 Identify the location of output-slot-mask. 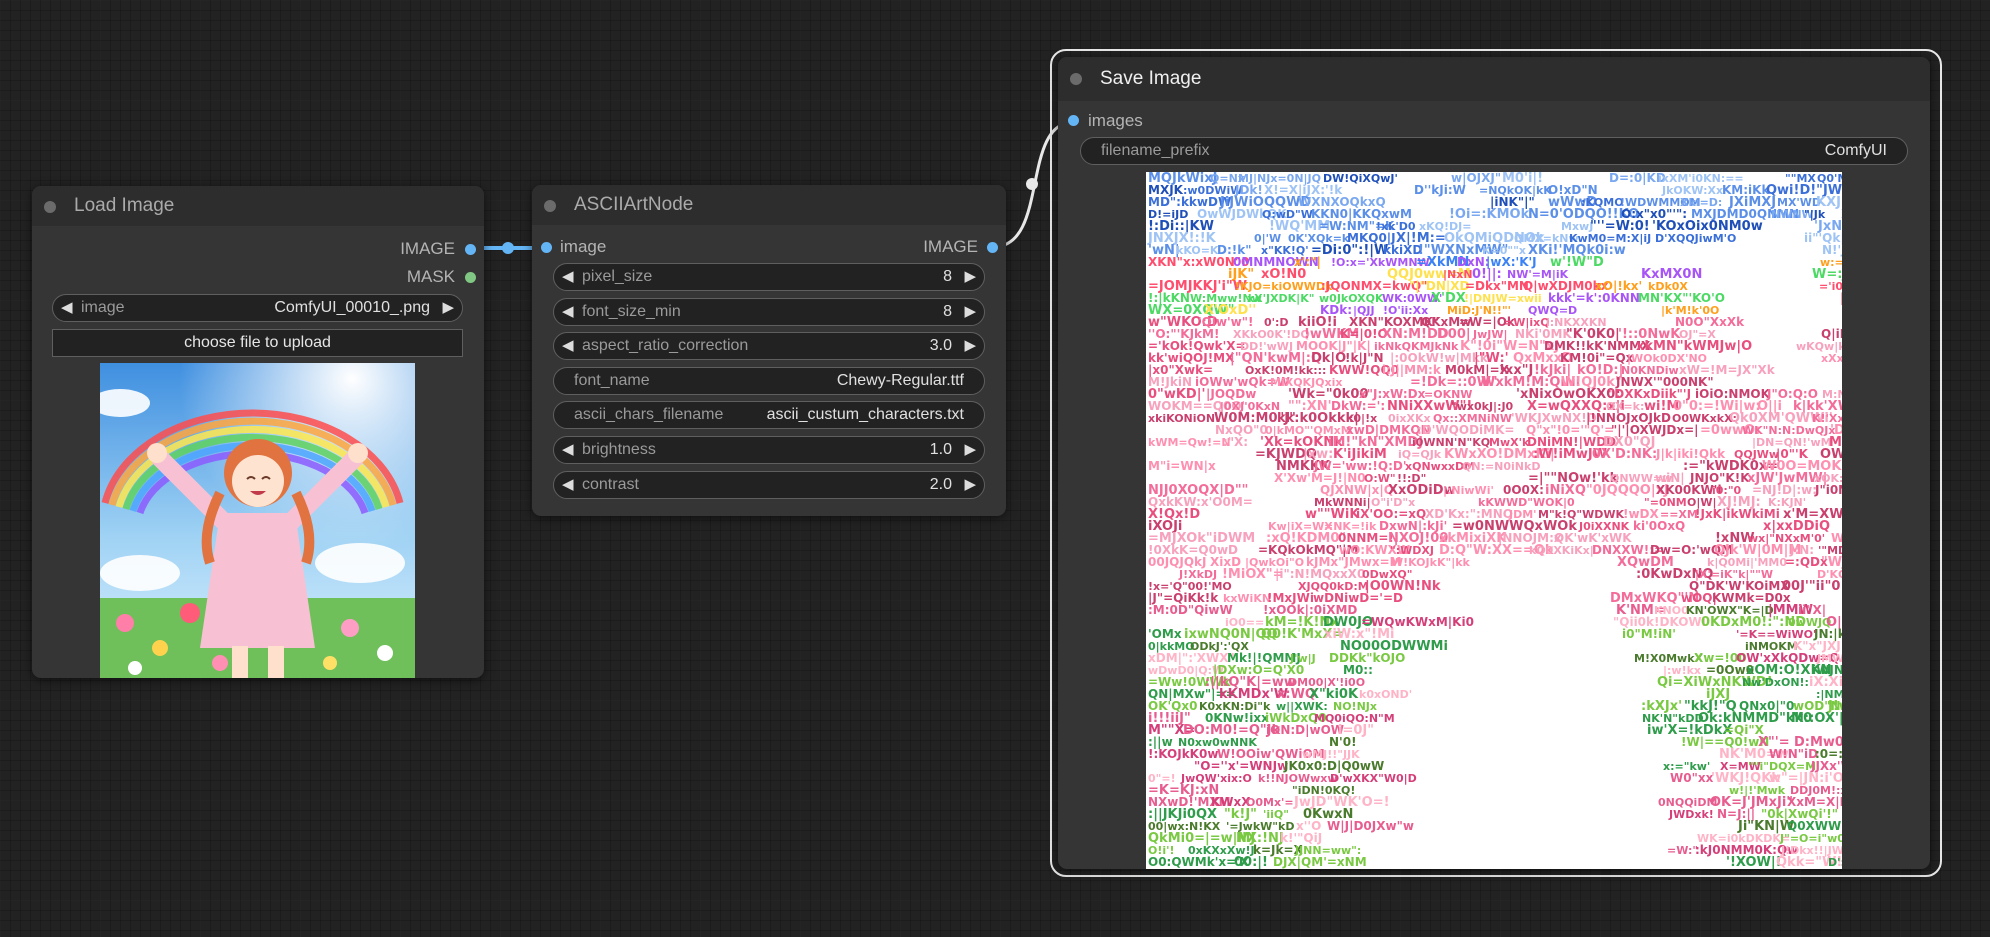
(470, 277).